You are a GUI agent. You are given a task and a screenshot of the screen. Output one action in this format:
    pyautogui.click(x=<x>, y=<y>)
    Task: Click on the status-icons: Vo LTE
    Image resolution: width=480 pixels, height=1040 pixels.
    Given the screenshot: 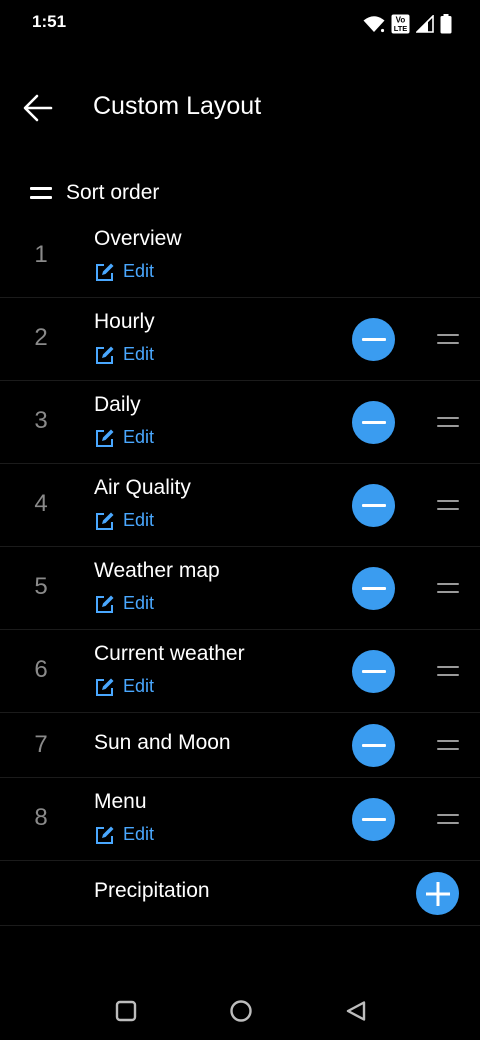 What is the action you would take?
    pyautogui.click(x=407, y=24)
    